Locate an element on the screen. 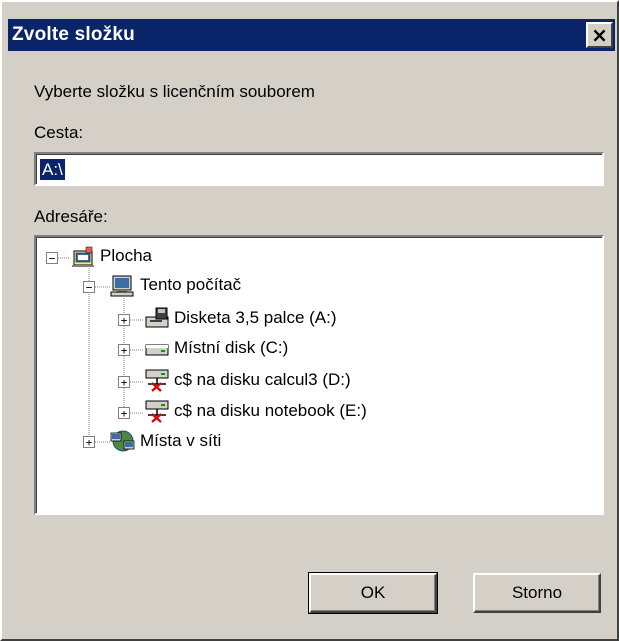 Image resolution: width=619 pixels, height=641 pixels. tree-item-mista-v-siti: Místa v síti is located at coordinates (180, 441).